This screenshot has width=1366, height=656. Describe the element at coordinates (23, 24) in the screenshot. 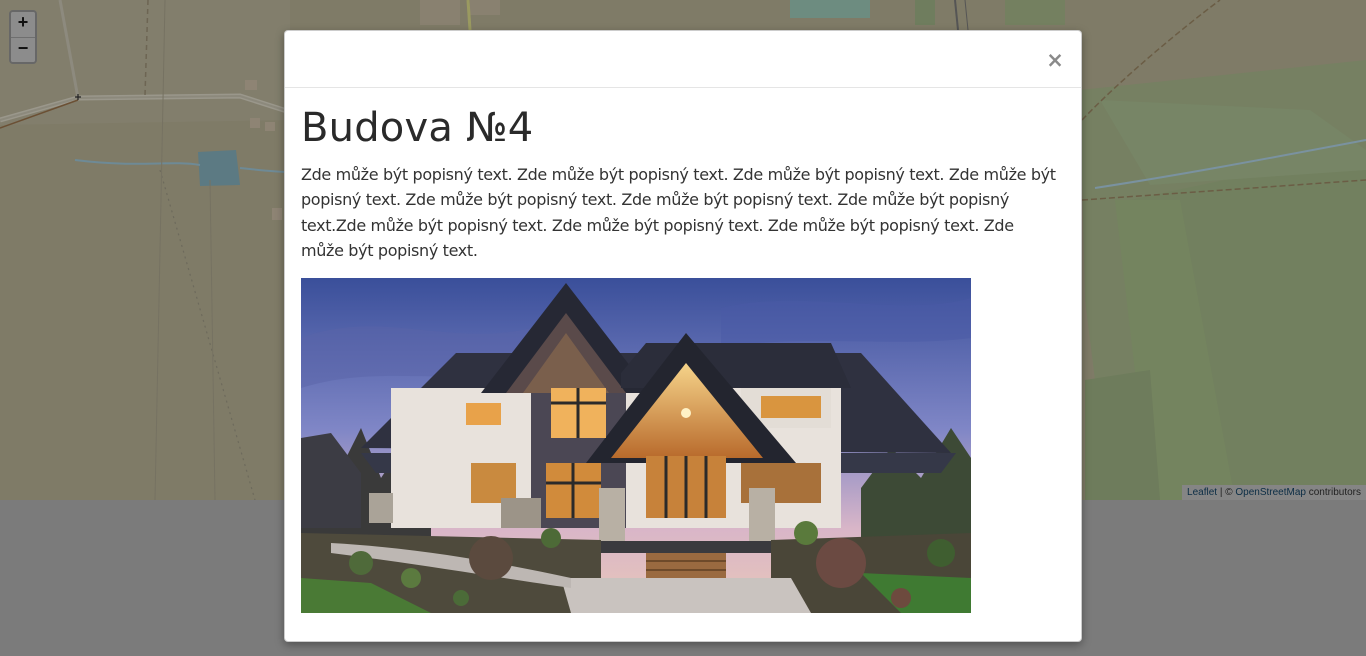

I see `zoom-in-button: +` at that location.